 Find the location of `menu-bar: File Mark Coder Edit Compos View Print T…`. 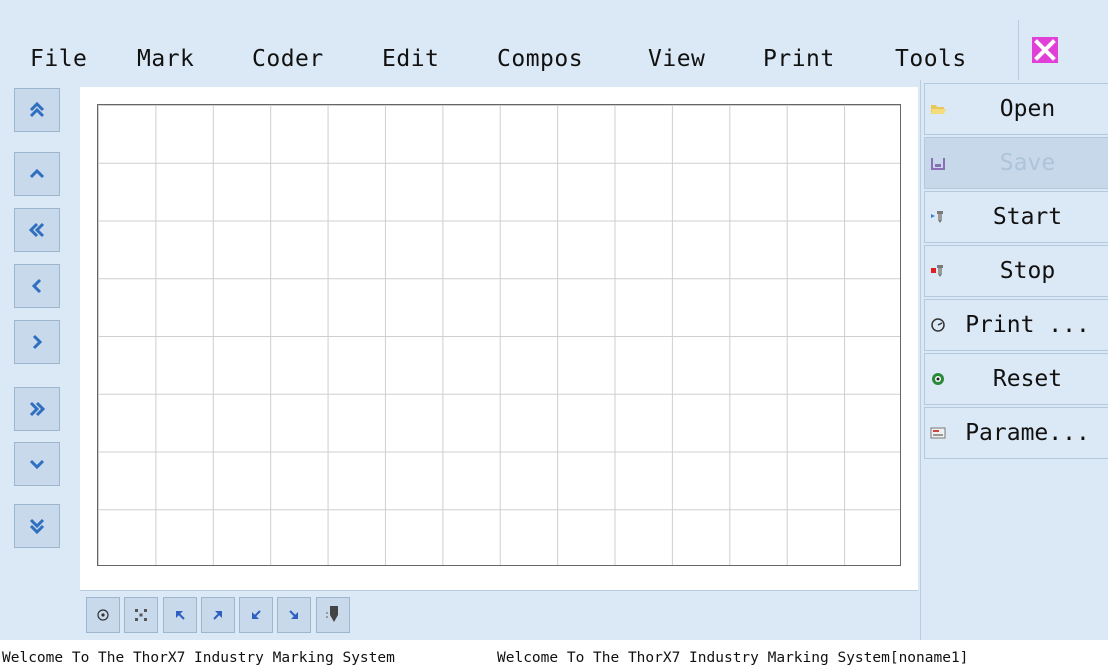

menu-bar: File Mark Coder Edit Compos View Print T… is located at coordinates (554, 44).